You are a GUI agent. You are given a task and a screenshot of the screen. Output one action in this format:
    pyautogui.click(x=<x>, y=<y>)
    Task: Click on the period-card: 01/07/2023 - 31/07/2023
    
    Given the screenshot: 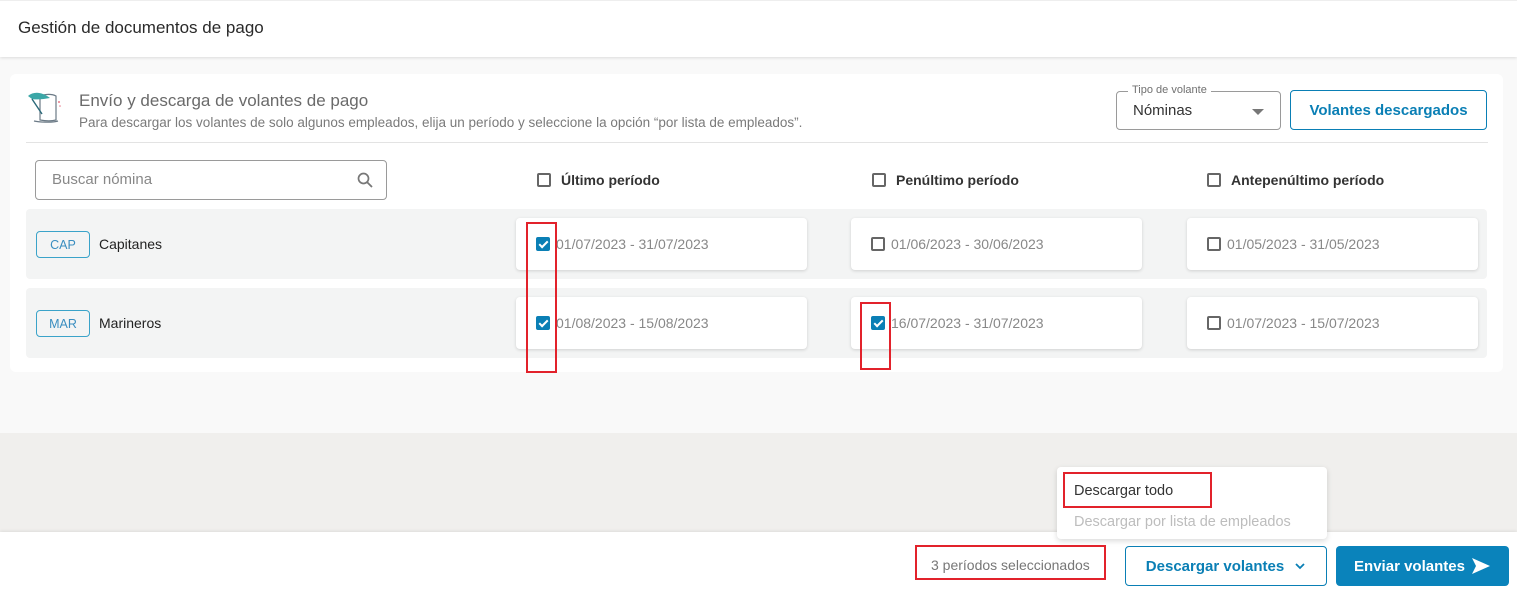 What is the action you would take?
    pyautogui.click(x=661, y=244)
    